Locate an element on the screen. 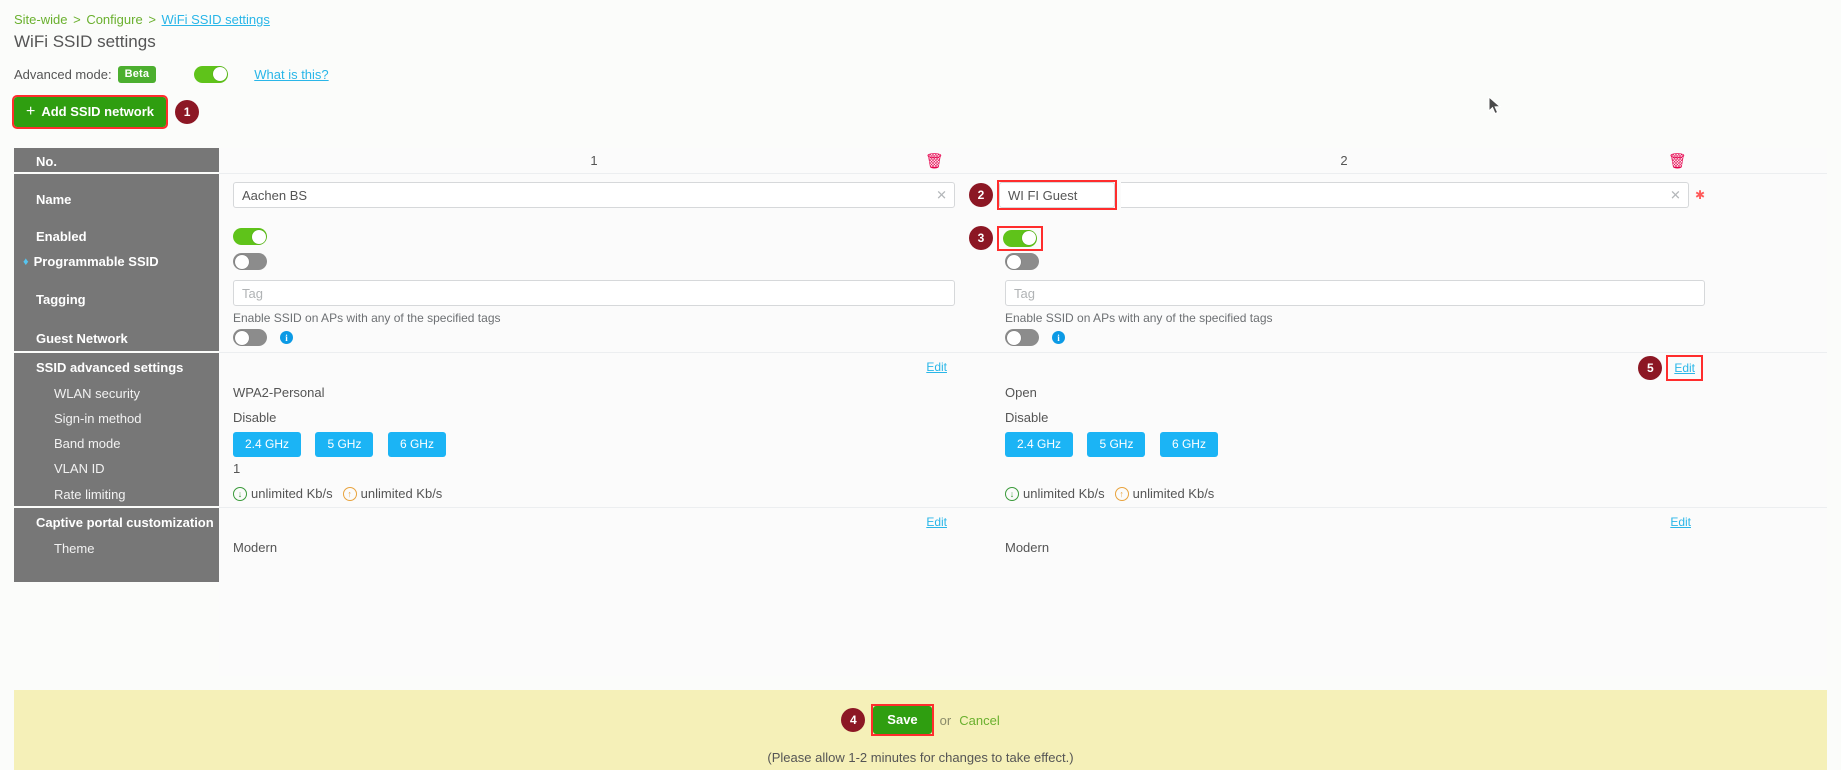 Image resolution: width=1841 pixels, height=770 pixels. tag-1-input is located at coordinates (594, 293).